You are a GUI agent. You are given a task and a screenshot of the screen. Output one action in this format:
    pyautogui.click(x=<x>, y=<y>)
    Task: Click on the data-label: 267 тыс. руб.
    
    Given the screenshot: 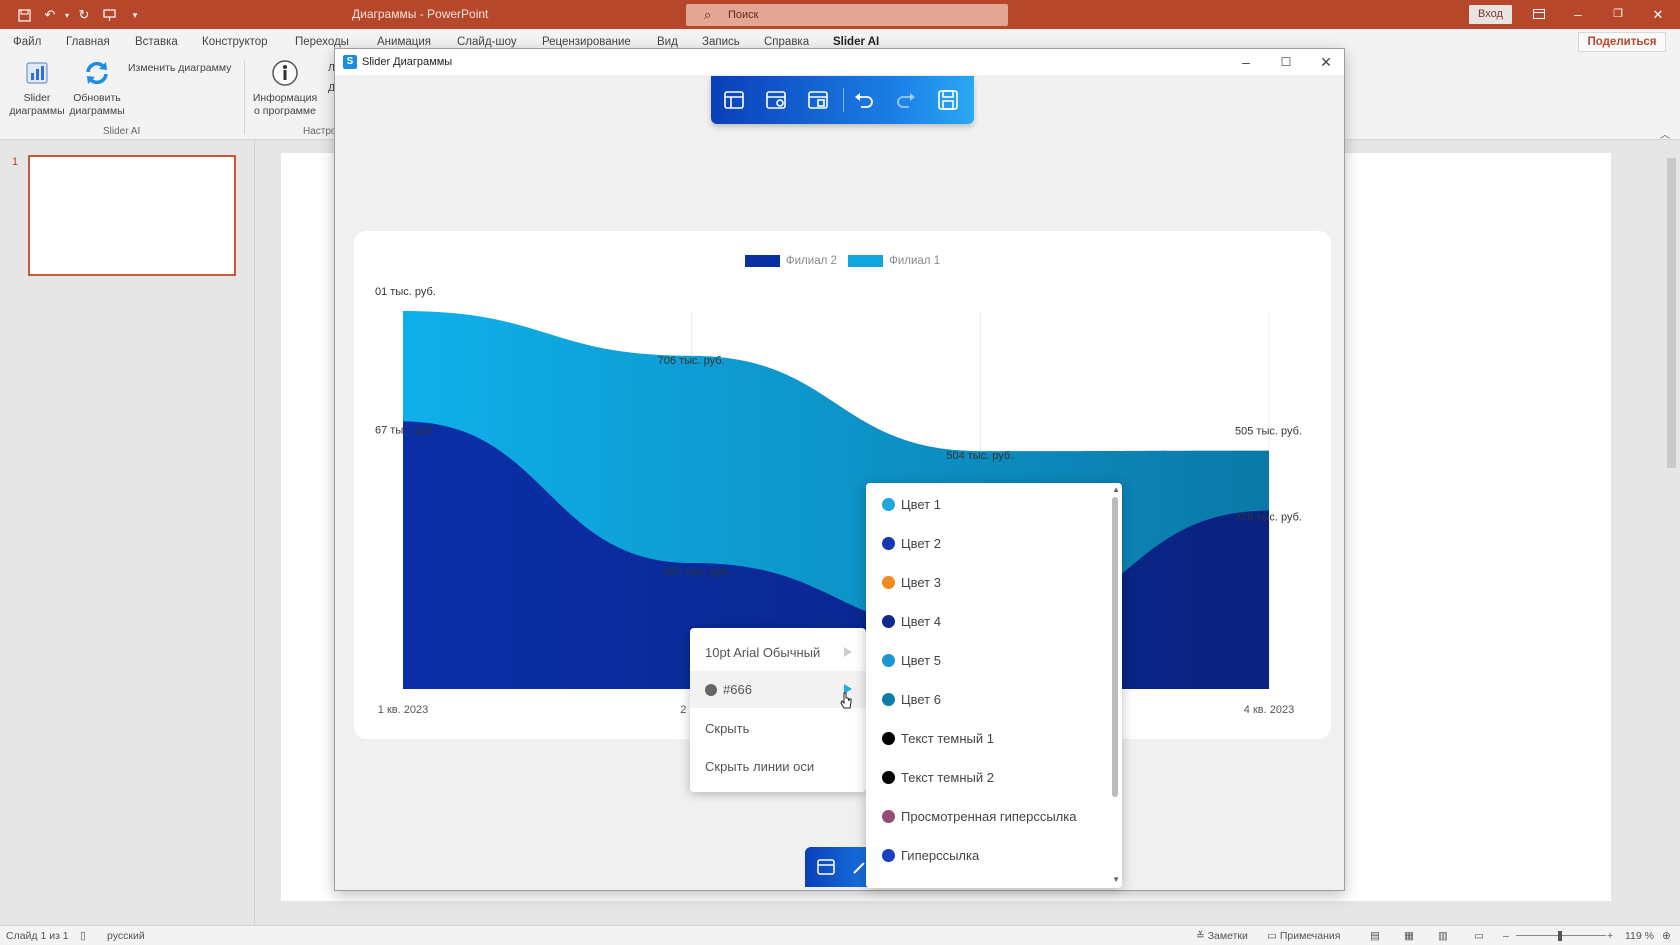 What is the action you would take?
    pyautogui.click(x=697, y=572)
    